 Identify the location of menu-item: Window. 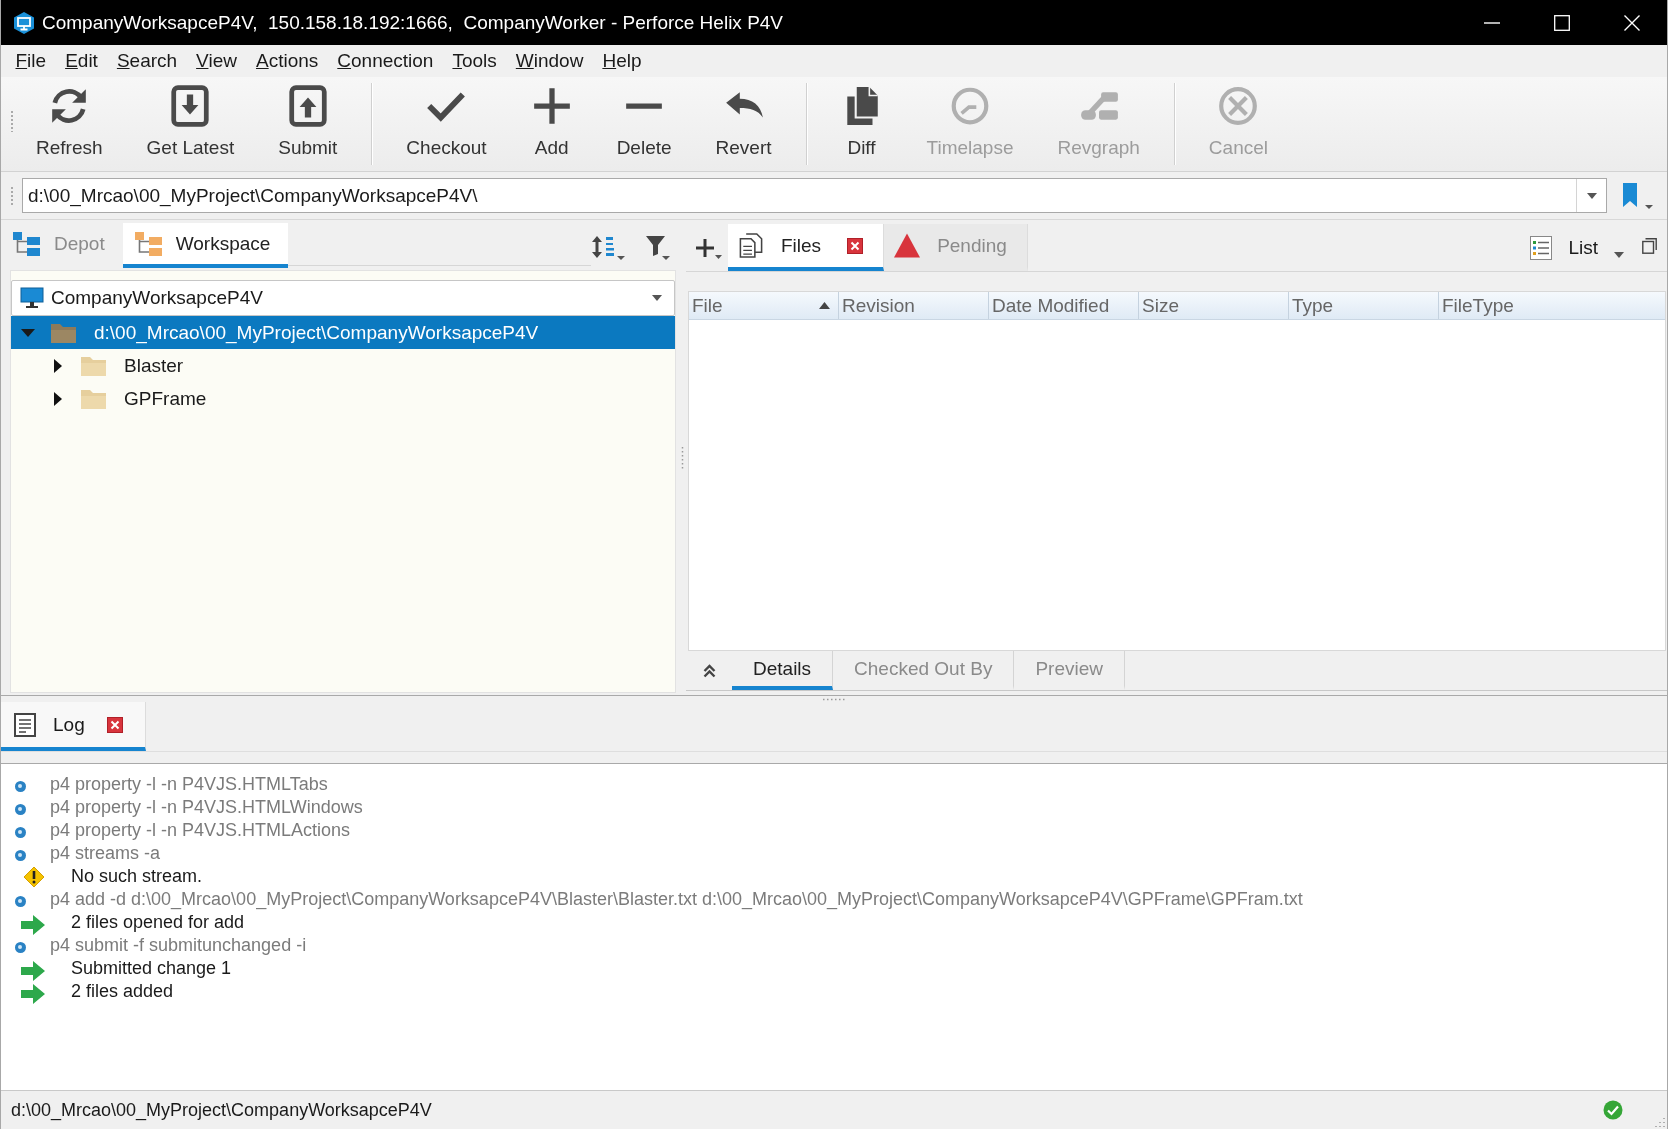
(549, 61).